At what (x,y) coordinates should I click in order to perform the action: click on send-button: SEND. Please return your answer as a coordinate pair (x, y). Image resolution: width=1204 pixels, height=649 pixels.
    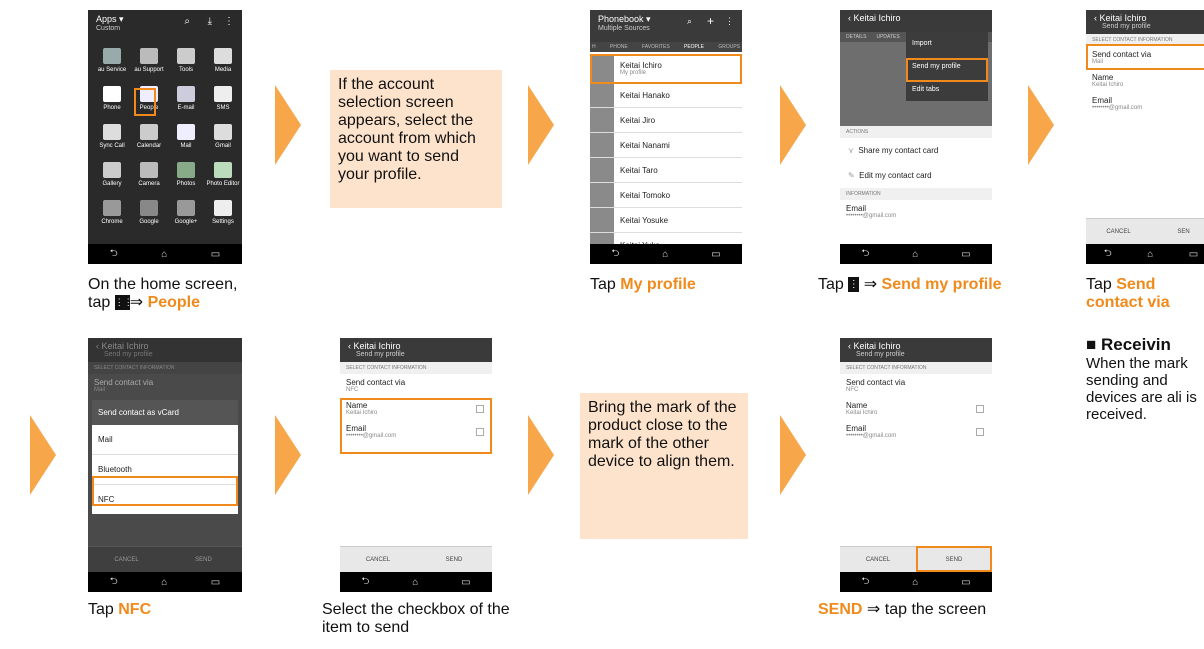
    Looking at the image, I should click on (454, 559).